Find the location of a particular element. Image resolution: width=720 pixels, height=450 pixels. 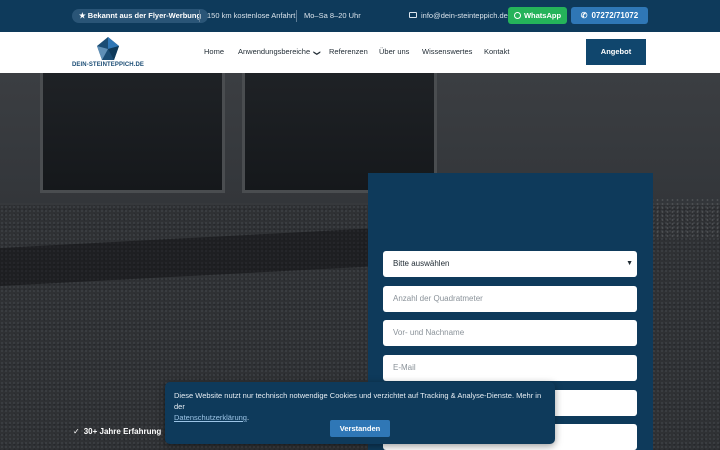

check-icon: ✓ is located at coordinates (76, 431).